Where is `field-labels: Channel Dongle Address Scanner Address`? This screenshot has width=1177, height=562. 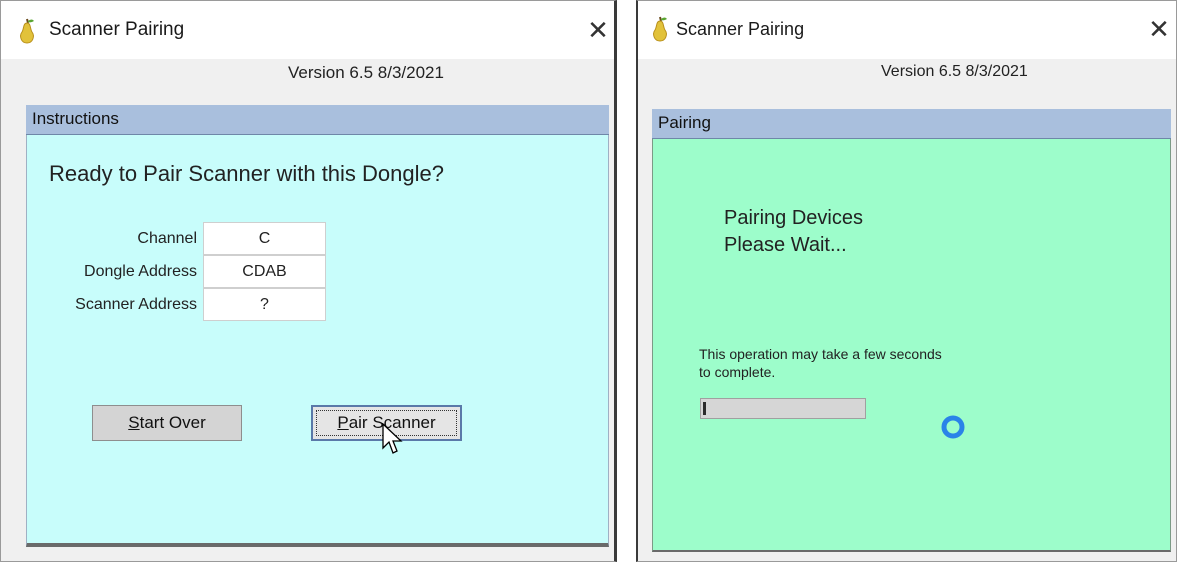 field-labels: Channel Dongle Address Scanner Address is located at coordinates (112, 277).